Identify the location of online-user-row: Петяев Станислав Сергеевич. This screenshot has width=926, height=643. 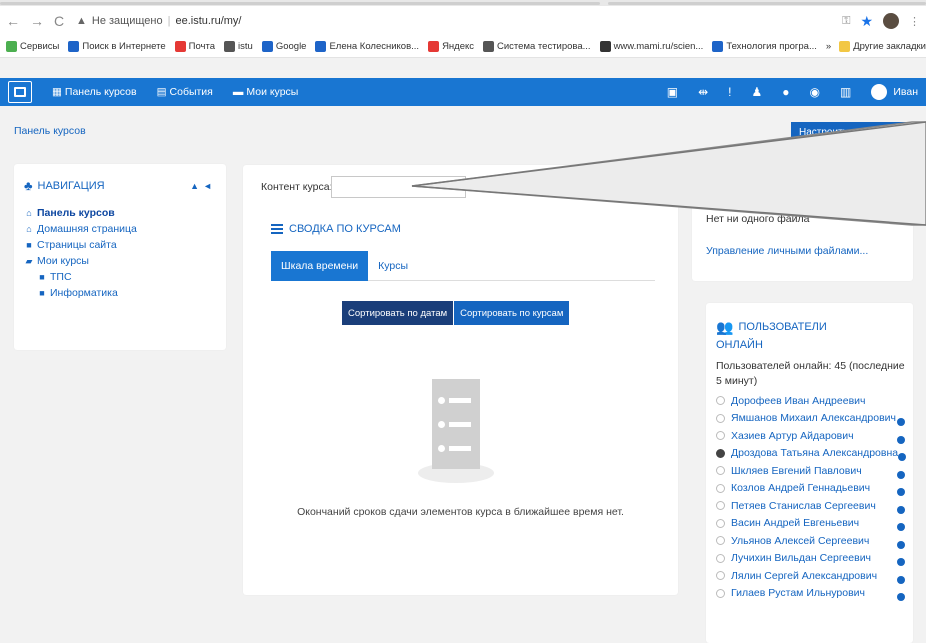
(810, 506).